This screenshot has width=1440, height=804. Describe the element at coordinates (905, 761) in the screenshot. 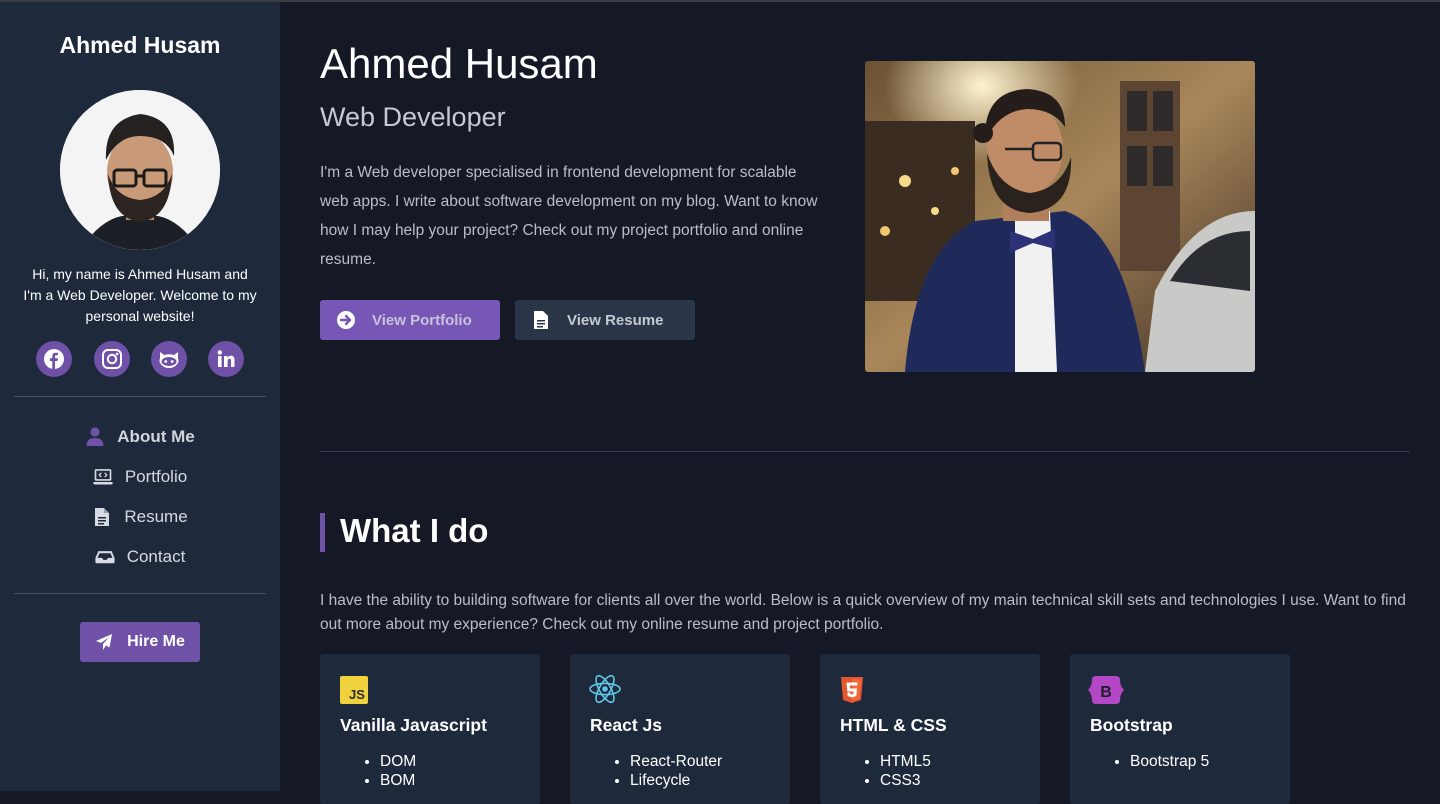

I see `list-item: HTML5` at that location.